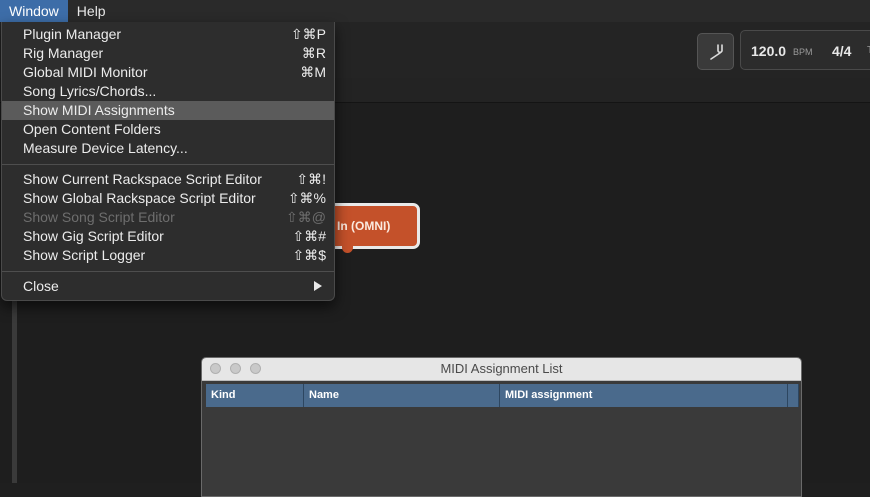 This screenshot has height=497, width=870. I want to click on menu-item-label: Show Global Rackspace Script Editor, so click(139, 198).